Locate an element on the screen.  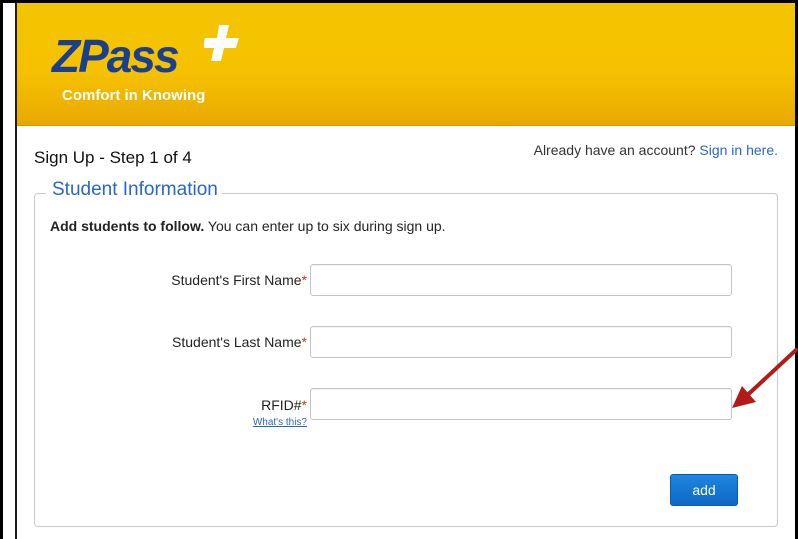
account-prompt: Already have an account? Sign in here. is located at coordinates (656, 150).